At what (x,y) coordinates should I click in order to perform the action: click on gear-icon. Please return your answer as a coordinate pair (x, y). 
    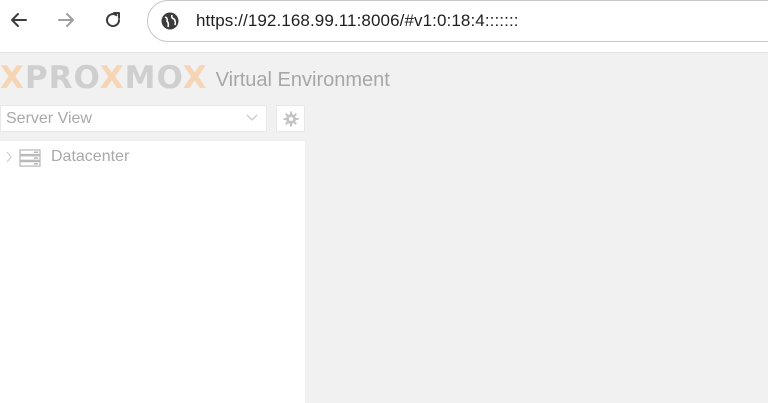
    Looking at the image, I should click on (290, 118).